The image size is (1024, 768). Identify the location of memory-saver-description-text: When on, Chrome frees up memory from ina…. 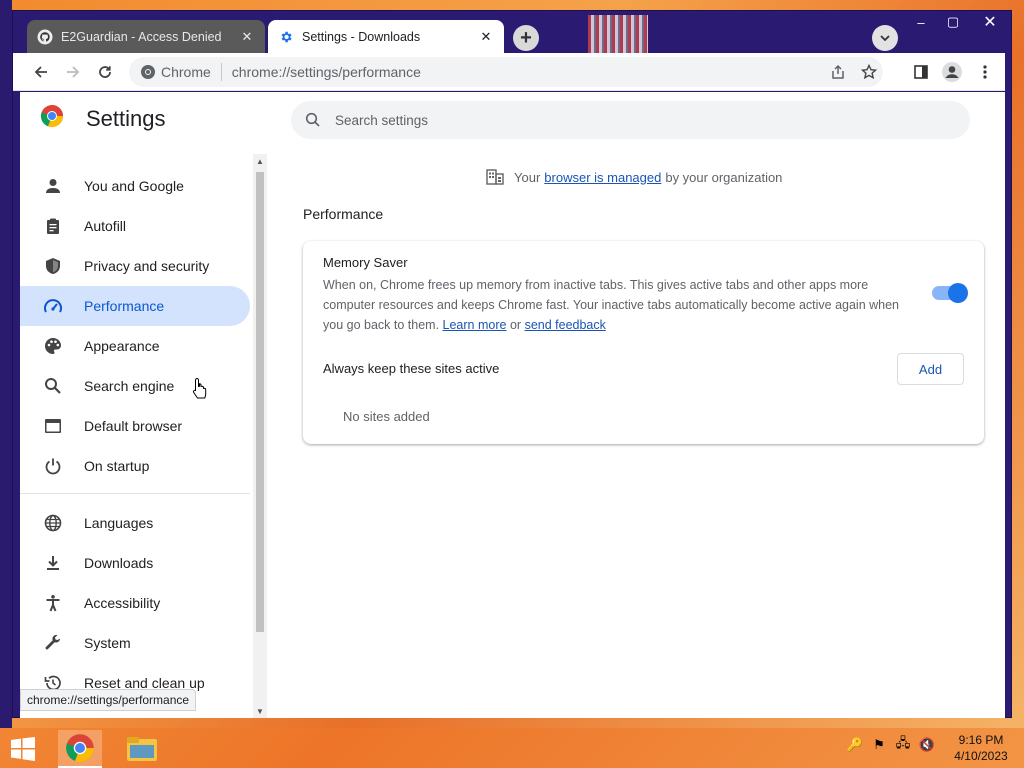
(611, 305).